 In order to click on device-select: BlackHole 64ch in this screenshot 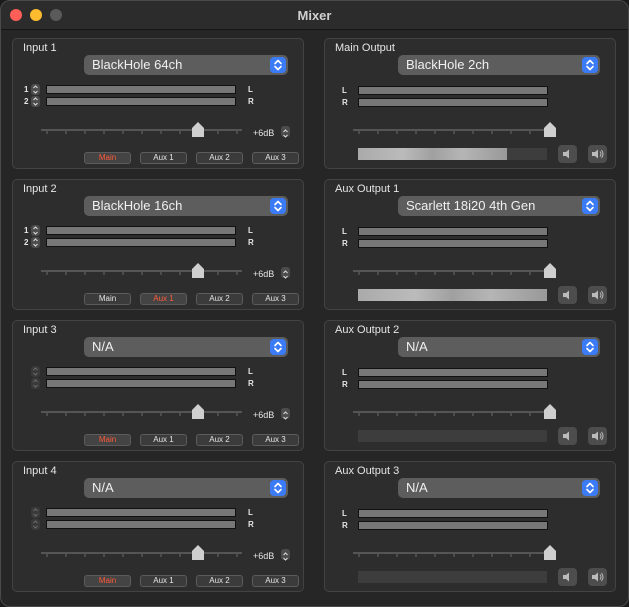, I will do `click(186, 65)`.